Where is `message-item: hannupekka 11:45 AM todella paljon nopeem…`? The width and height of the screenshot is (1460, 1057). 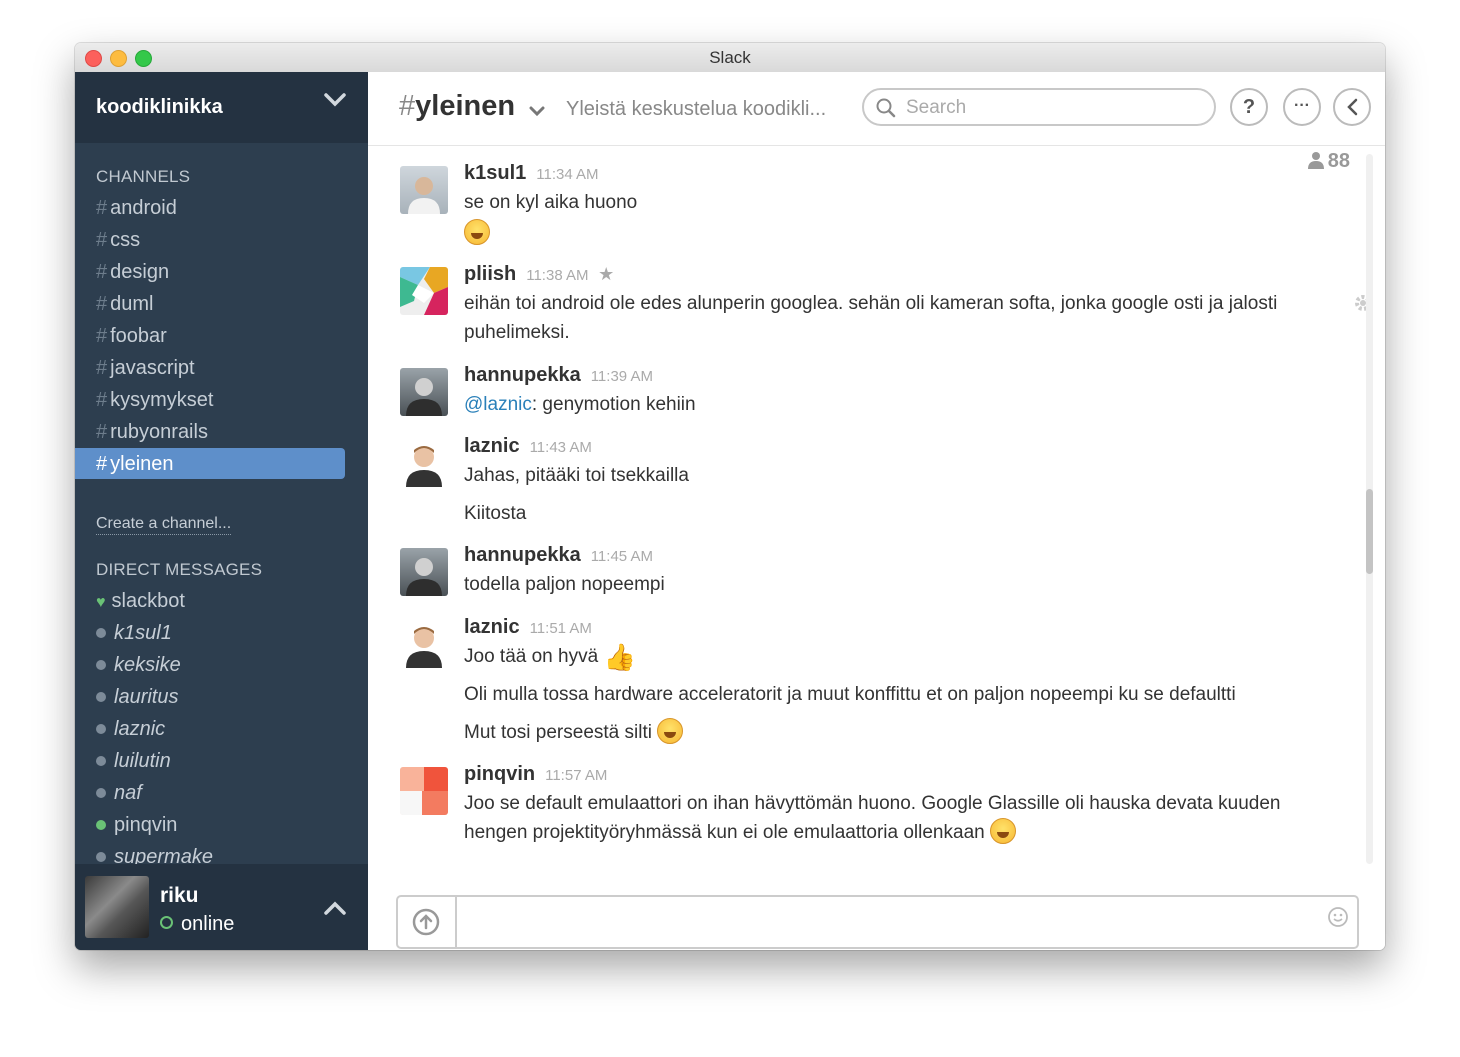 message-item: hannupekka 11:45 AM todella paljon nopeem… is located at coordinates (872, 574).